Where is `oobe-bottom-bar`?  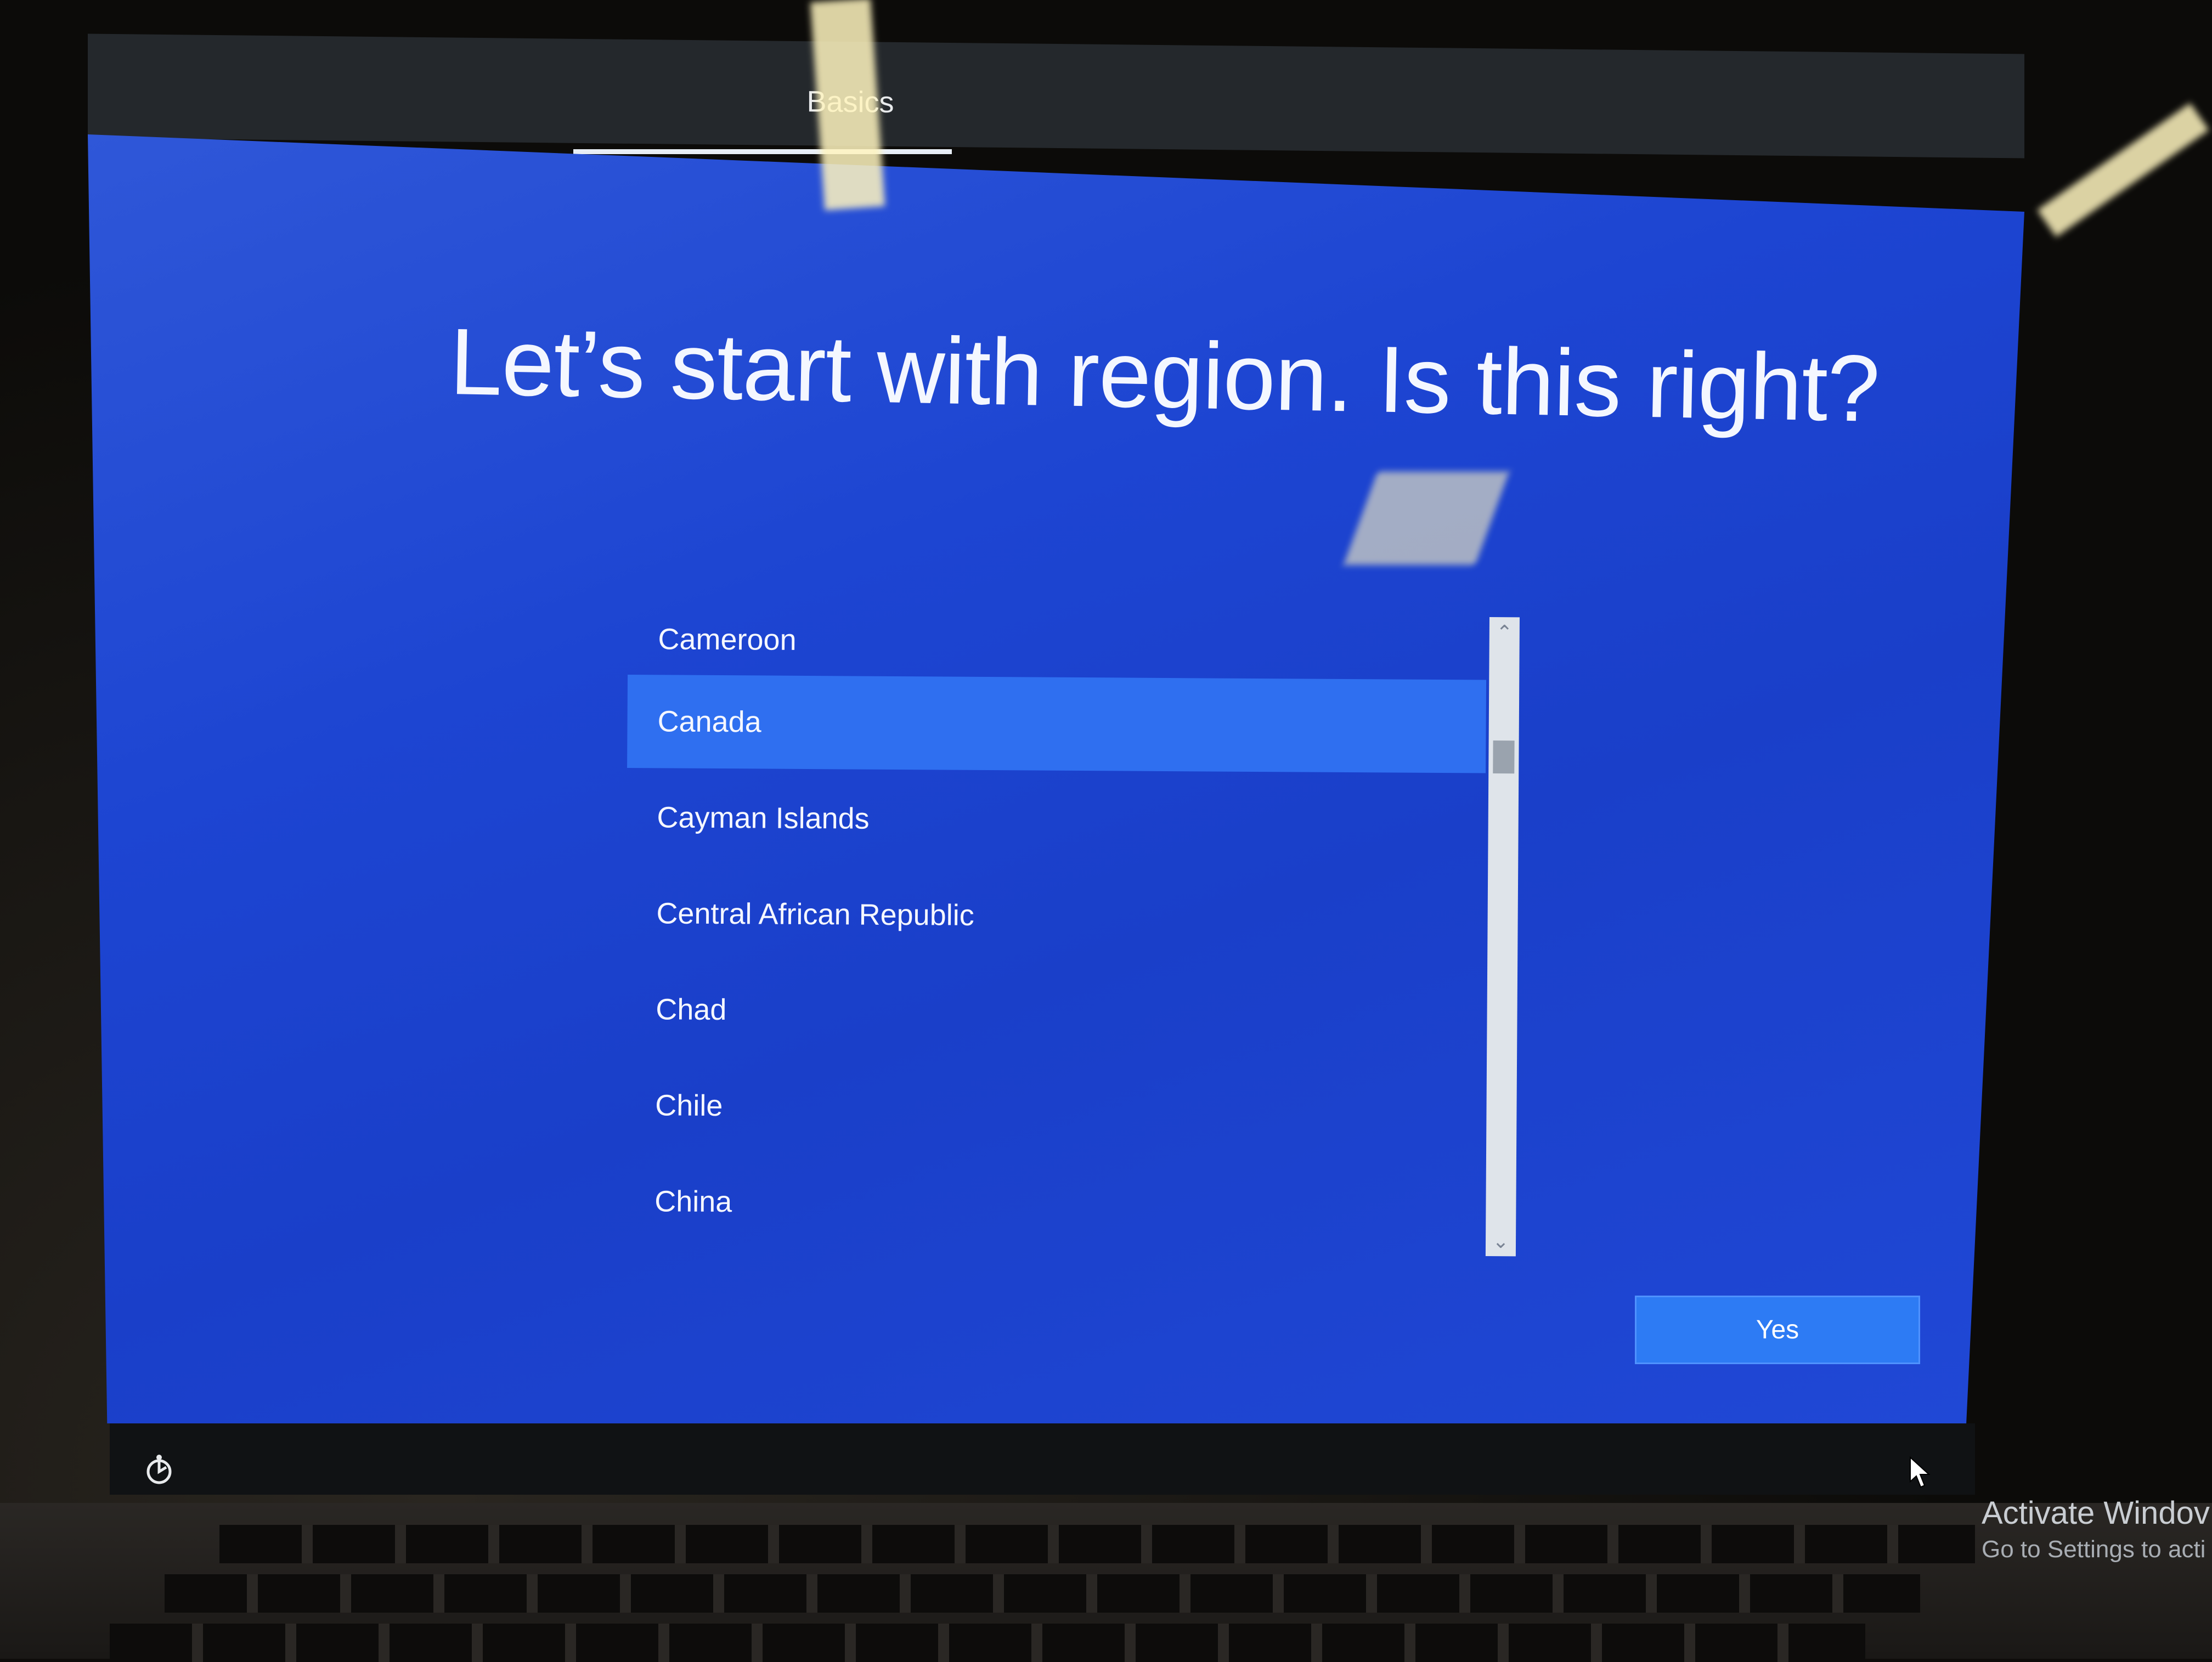
oobe-bottom-bar is located at coordinates (1042, 1459).